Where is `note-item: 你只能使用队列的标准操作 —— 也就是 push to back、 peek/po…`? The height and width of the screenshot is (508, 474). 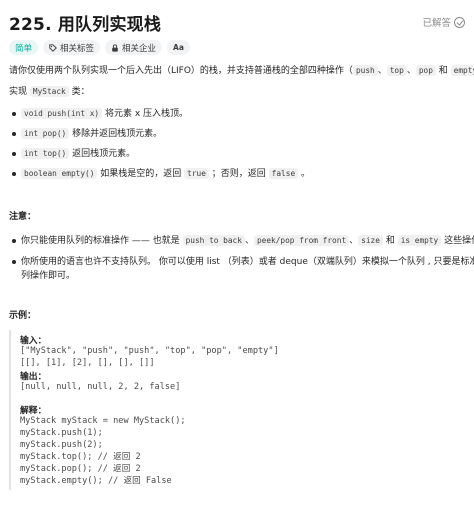 note-item: 你只能使用队列的标准操作 —— 也就是 push to back、 peek/po… is located at coordinates (247, 241).